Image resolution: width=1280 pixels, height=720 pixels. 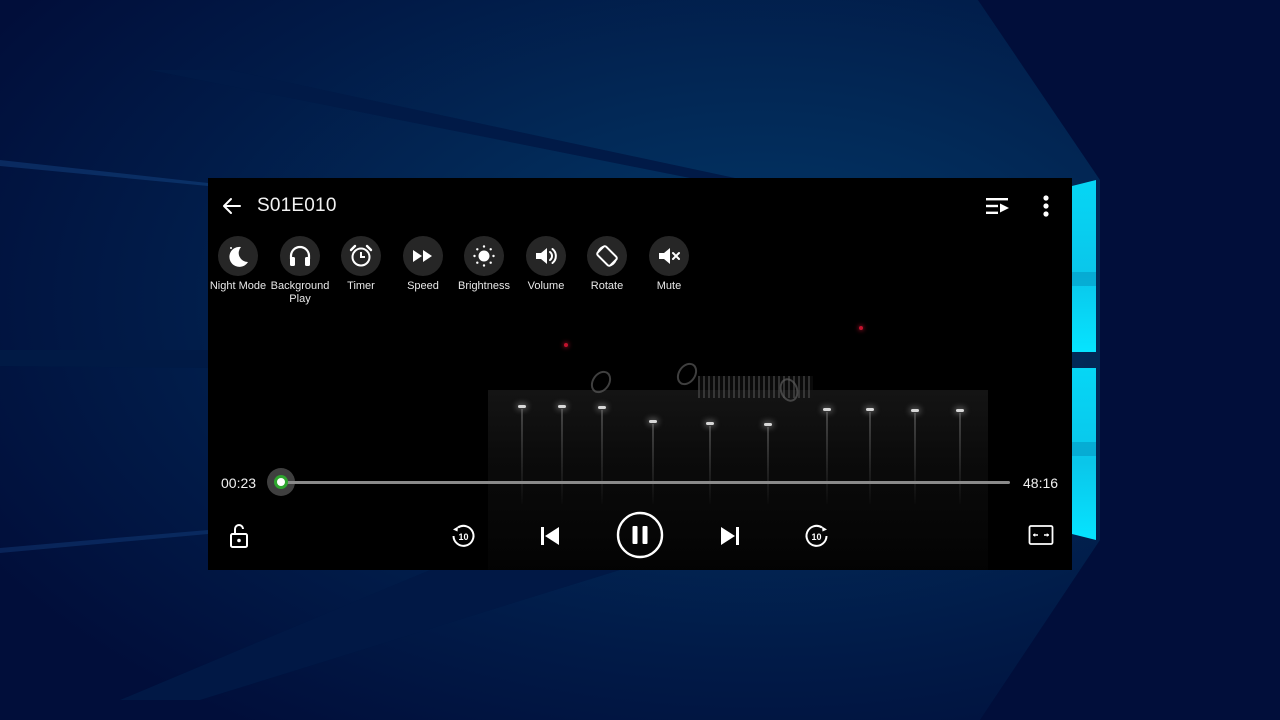 I want to click on video-scene-dish, so click(x=687, y=374).